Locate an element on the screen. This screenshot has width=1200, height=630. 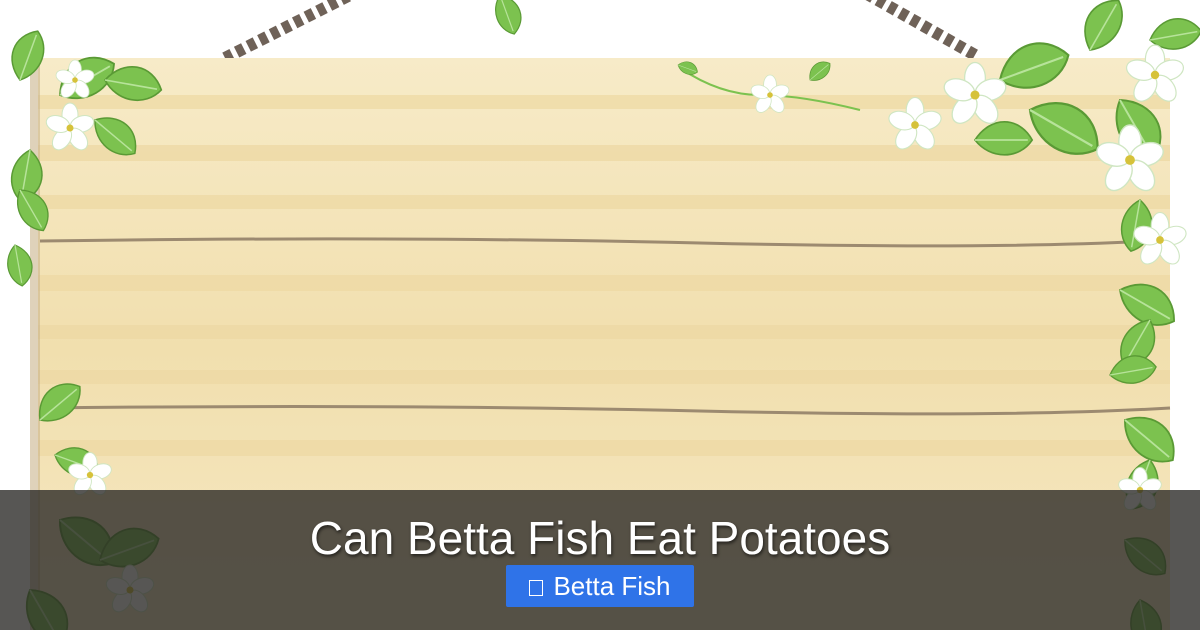
category-tag-button: Betta Fish is located at coordinates (600, 586).